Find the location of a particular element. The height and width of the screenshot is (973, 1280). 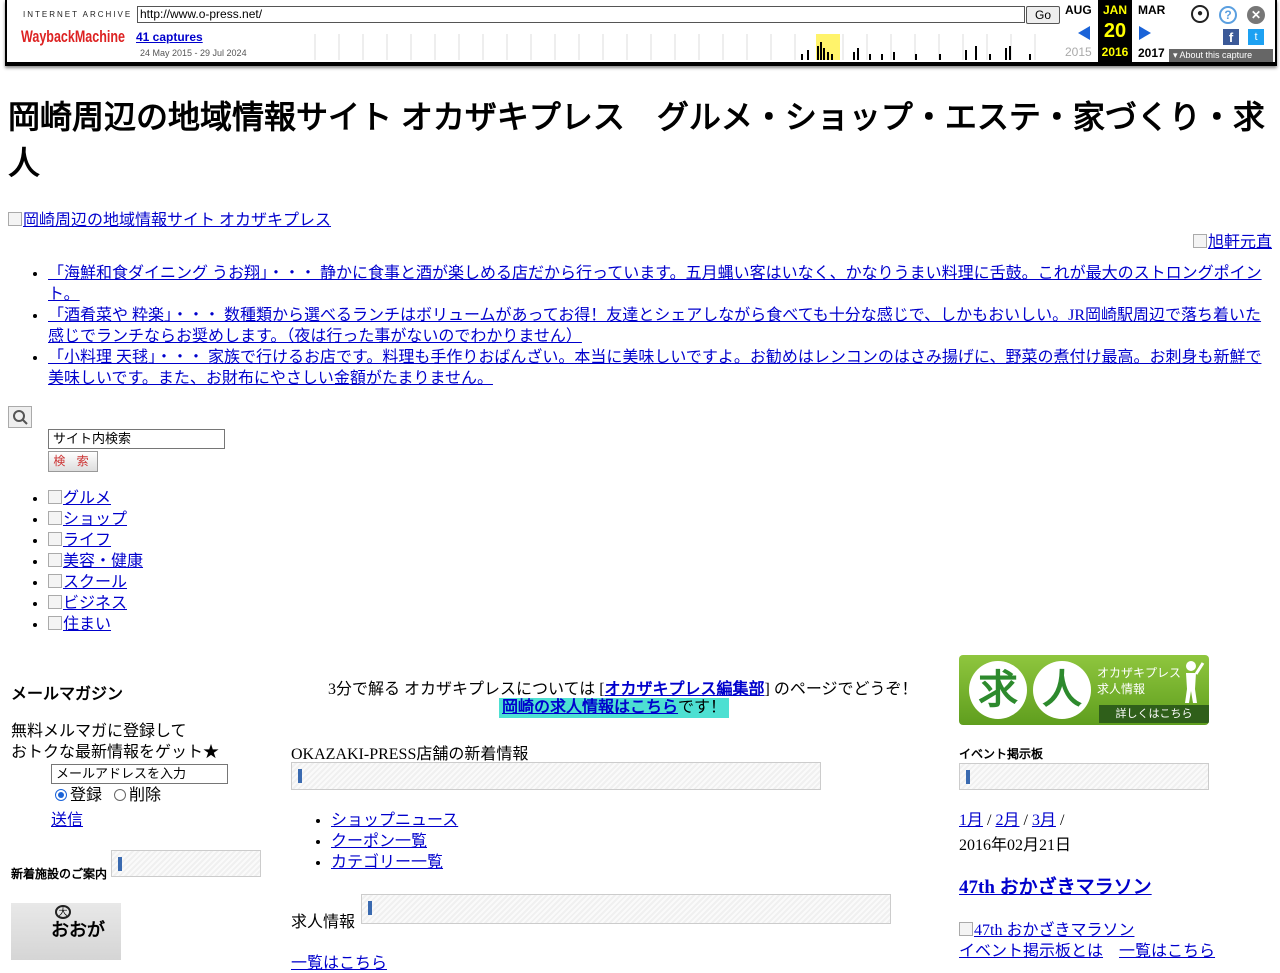

facebook-icon: f is located at coordinates (1231, 37).